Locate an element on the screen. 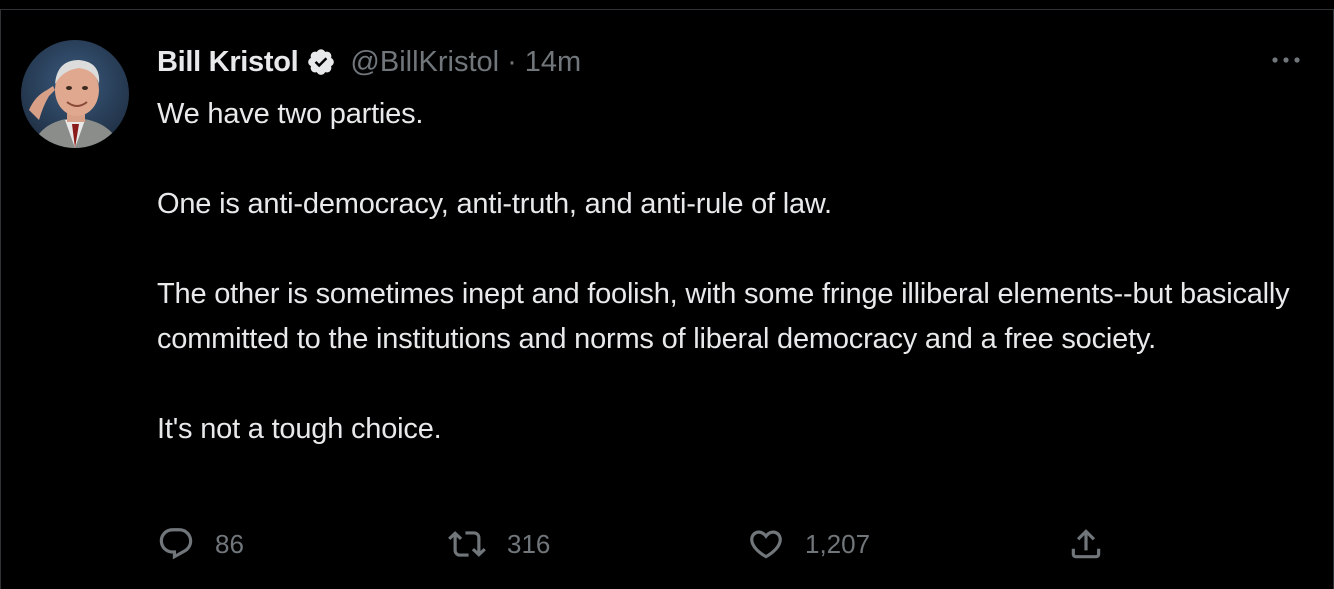  tweet-header: Bill Kristol @BillKristol · 14m is located at coordinates (369, 62).